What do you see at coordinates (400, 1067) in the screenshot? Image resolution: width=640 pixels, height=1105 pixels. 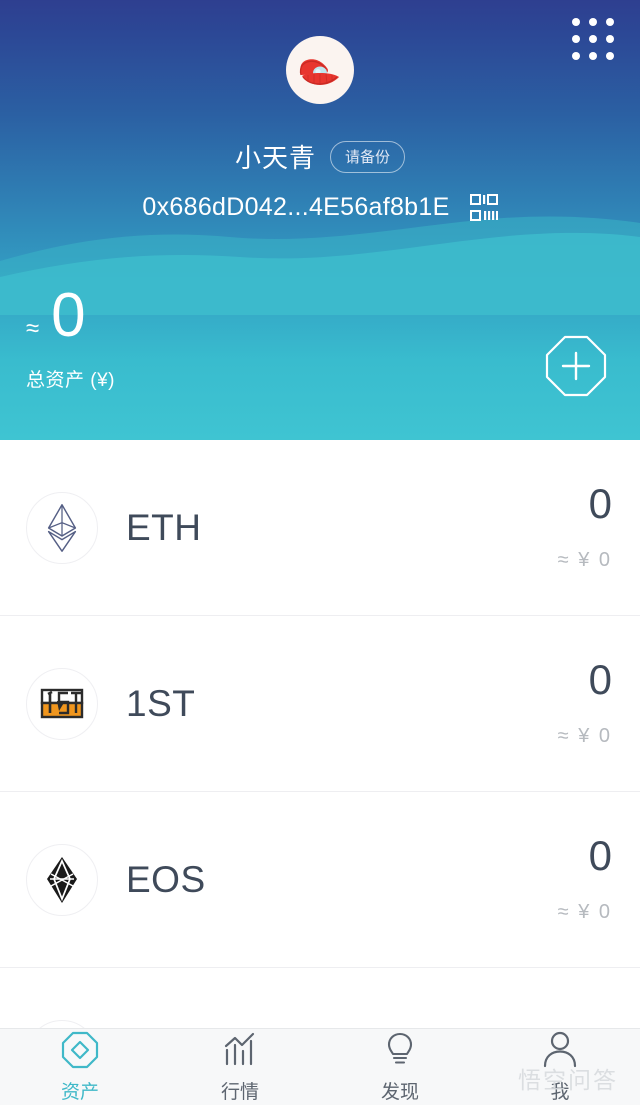 I see `nav-item-discover: 发现` at bounding box center [400, 1067].